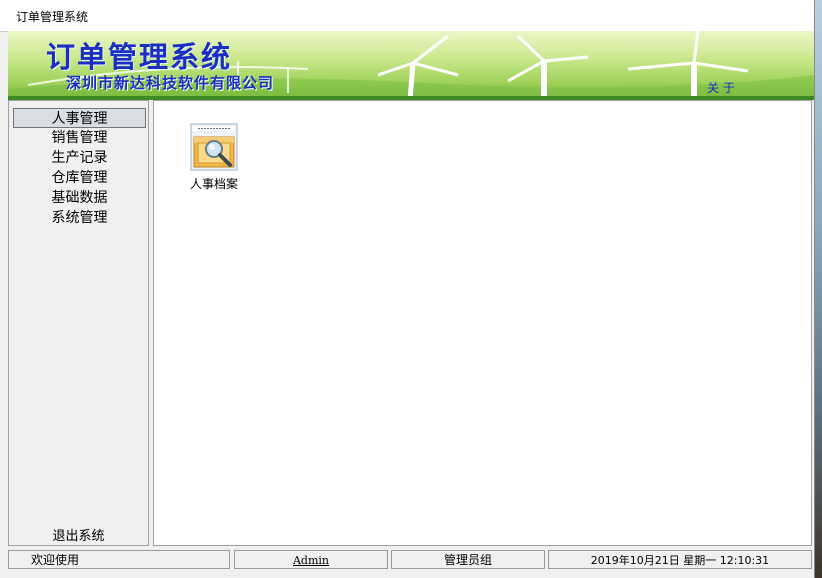 The height and width of the screenshot is (578, 822). I want to click on status-user: Admin, so click(311, 559).